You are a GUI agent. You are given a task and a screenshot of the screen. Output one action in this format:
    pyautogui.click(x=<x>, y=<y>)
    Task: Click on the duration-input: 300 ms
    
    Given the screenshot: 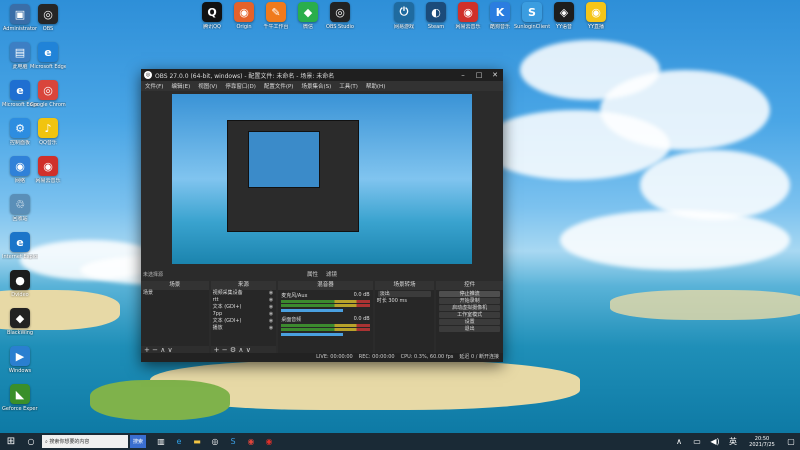 What is the action you would take?
    pyautogui.click(x=397, y=301)
    